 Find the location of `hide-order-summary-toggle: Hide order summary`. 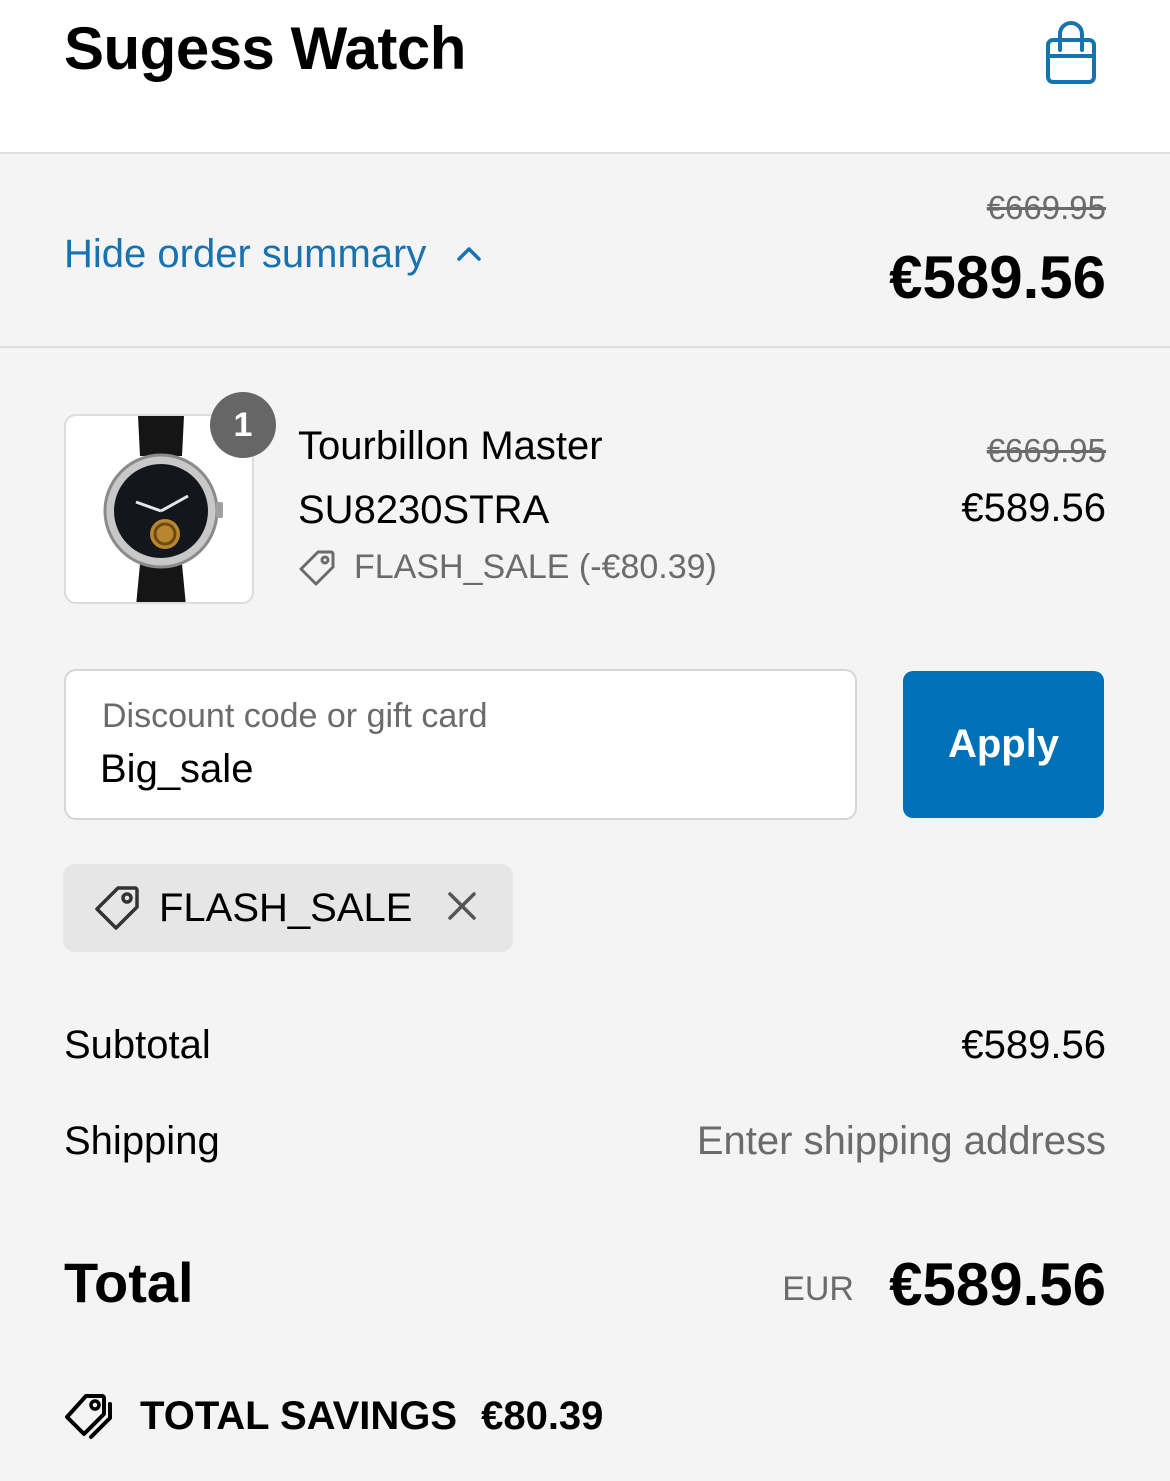

hide-order-summary-toggle: Hide order summary is located at coordinates (274, 254).